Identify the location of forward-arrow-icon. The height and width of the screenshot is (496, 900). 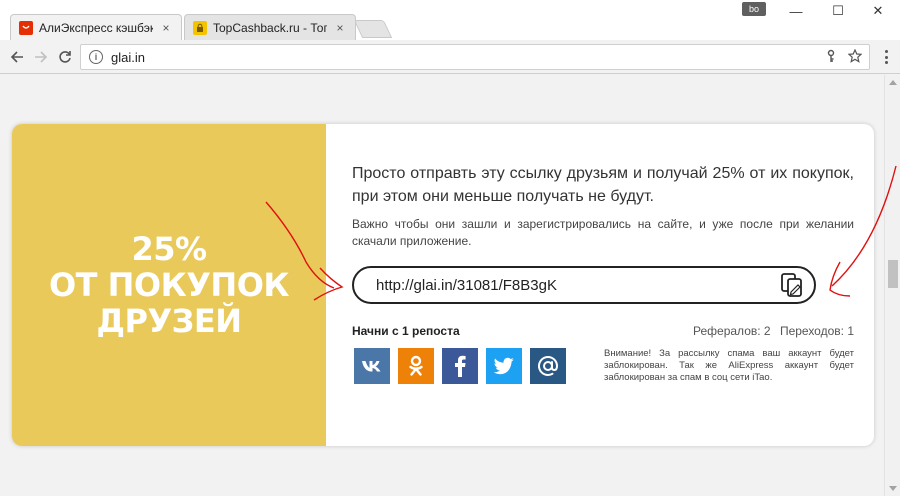
(41, 57).